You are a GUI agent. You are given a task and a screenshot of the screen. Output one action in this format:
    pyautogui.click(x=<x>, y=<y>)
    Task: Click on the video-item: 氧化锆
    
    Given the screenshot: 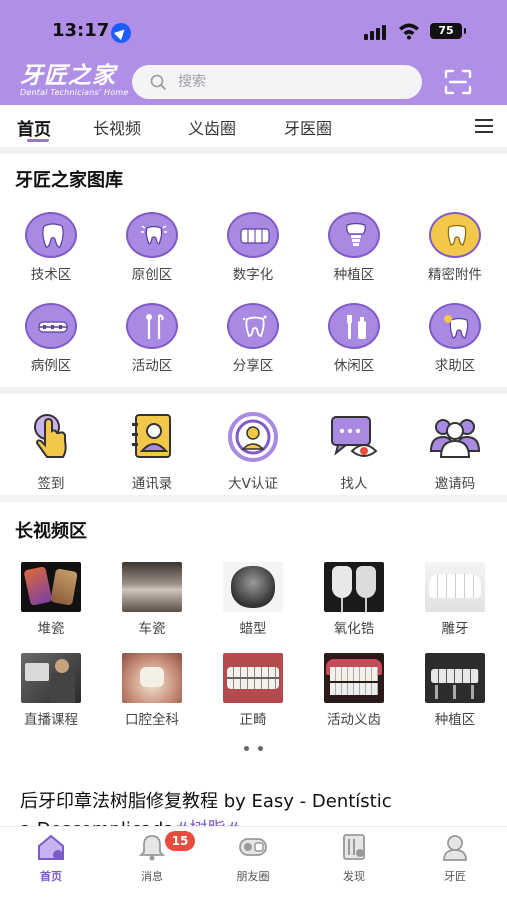 What is the action you would take?
    pyautogui.click(x=354, y=599)
    